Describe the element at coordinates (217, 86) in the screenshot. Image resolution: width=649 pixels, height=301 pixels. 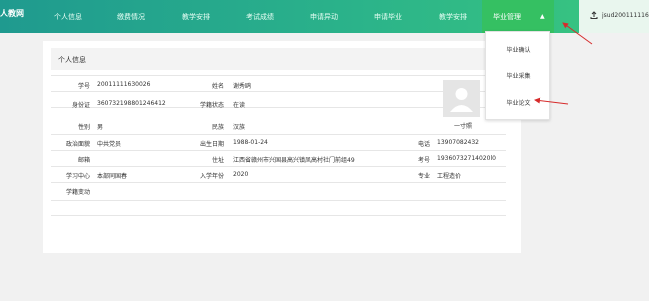
I see `name-label: 姓名` at that location.